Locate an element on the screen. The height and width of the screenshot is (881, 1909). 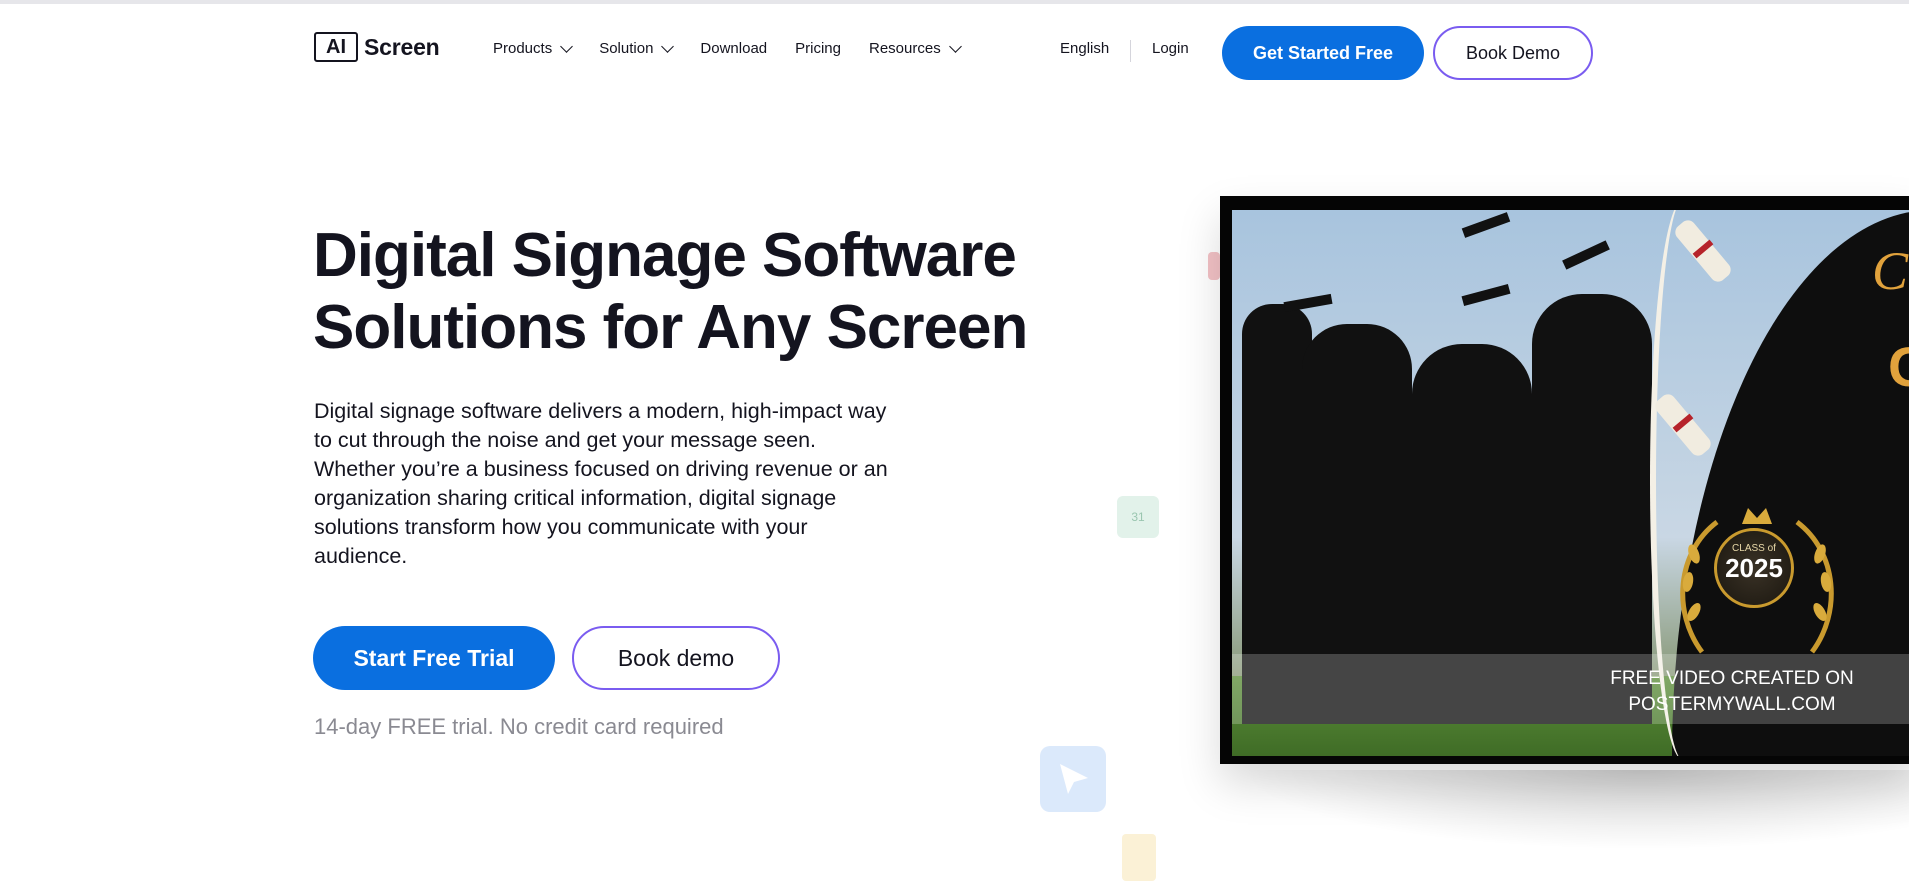
menu-item-label: Pricing is located at coordinates (818, 48).